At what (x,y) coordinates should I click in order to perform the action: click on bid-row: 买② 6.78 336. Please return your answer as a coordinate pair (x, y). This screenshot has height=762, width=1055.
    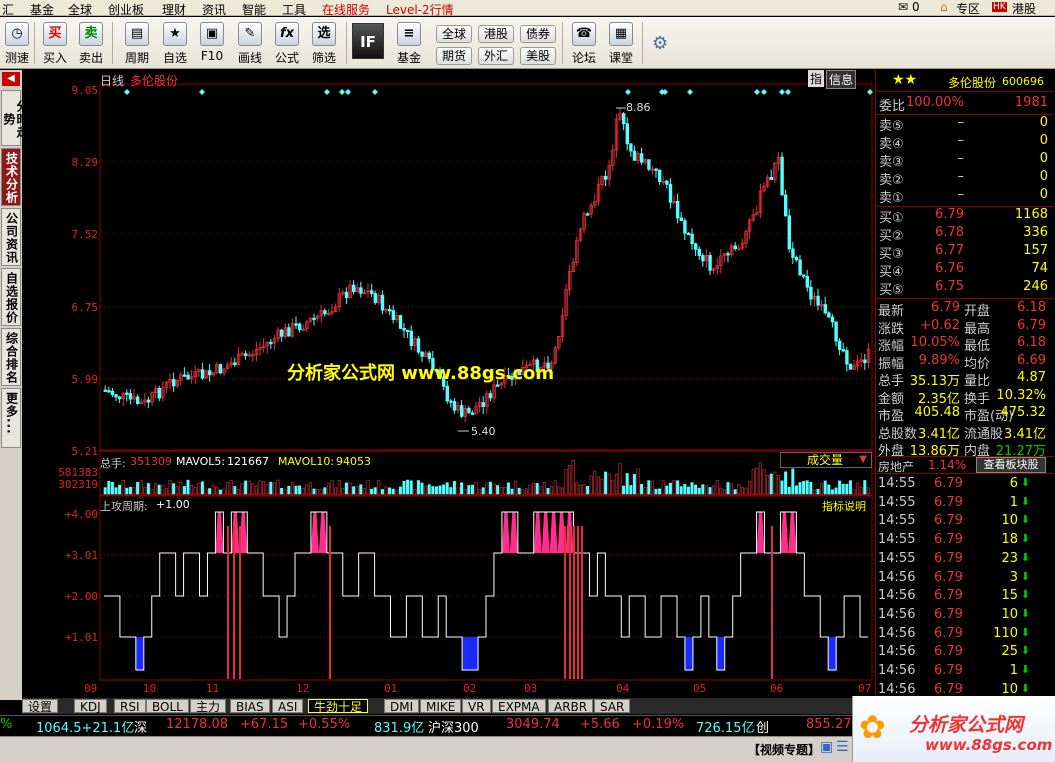
    Looking at the image, I should click on (962, 234).